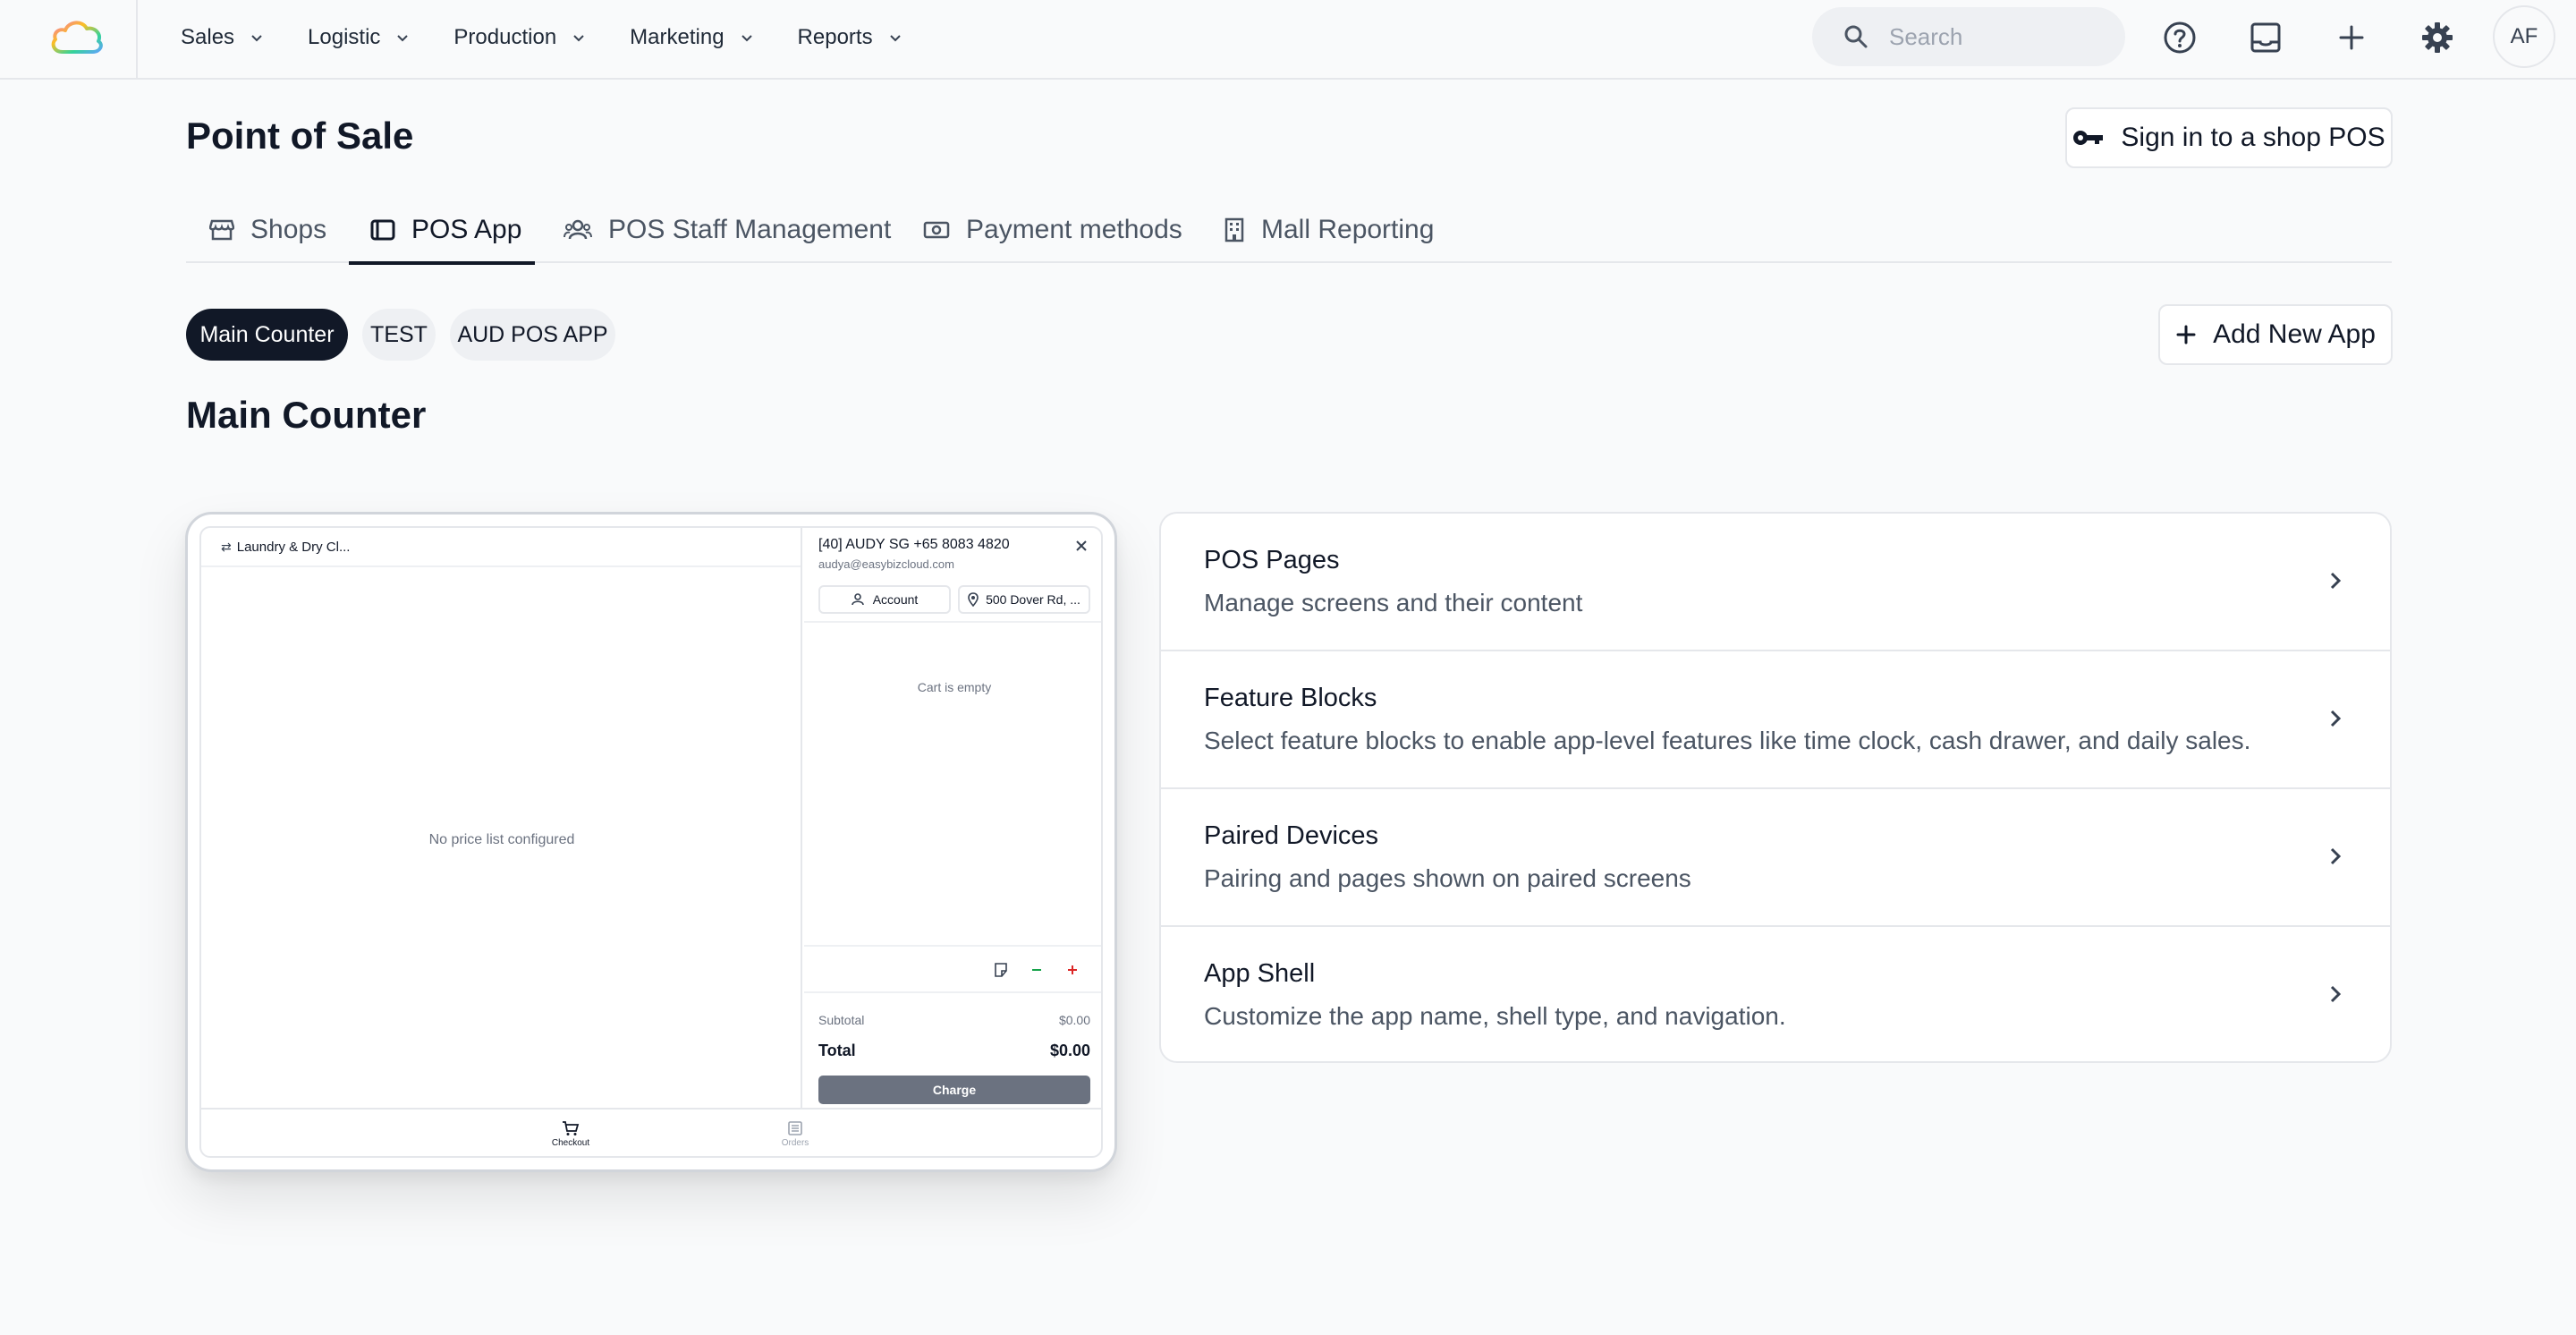 The image size is (2576, 1335). What do you see at coordinates (1001, 970) in the screenshot?
I see `note-icon` at bounding box center [1001, 970].